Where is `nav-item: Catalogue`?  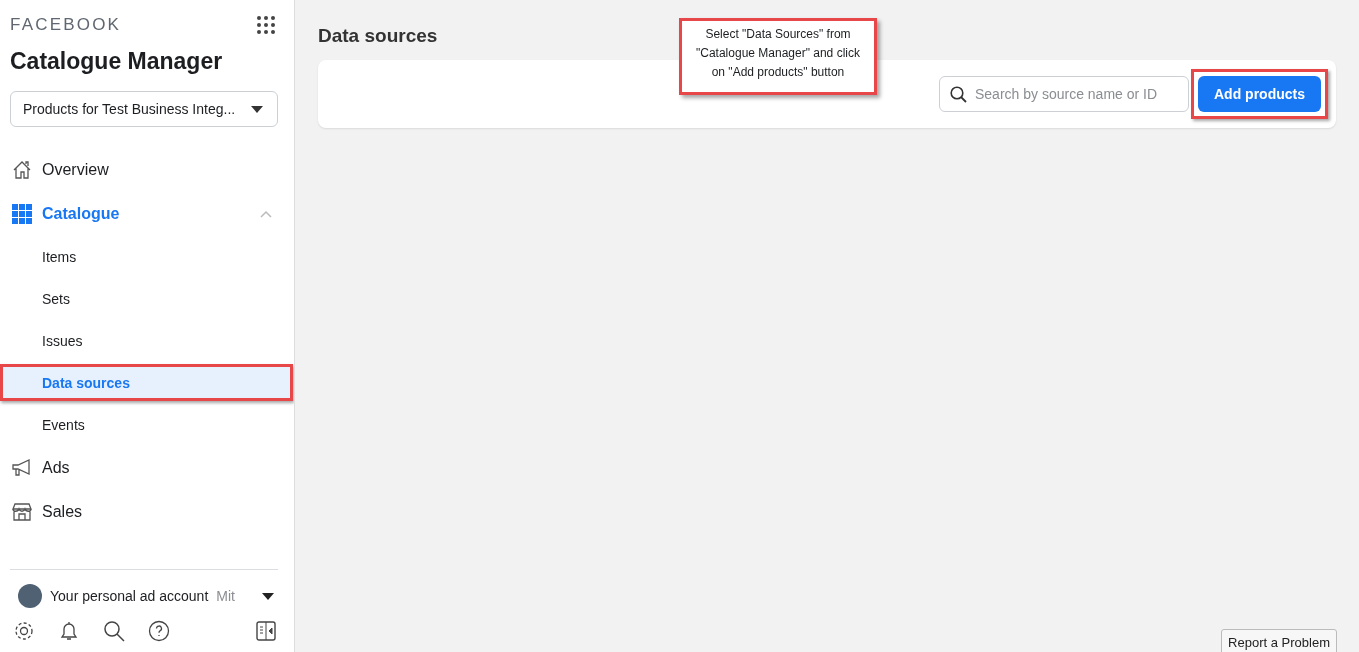 nav-item: Catalogue is located at coordinates (147, 214).